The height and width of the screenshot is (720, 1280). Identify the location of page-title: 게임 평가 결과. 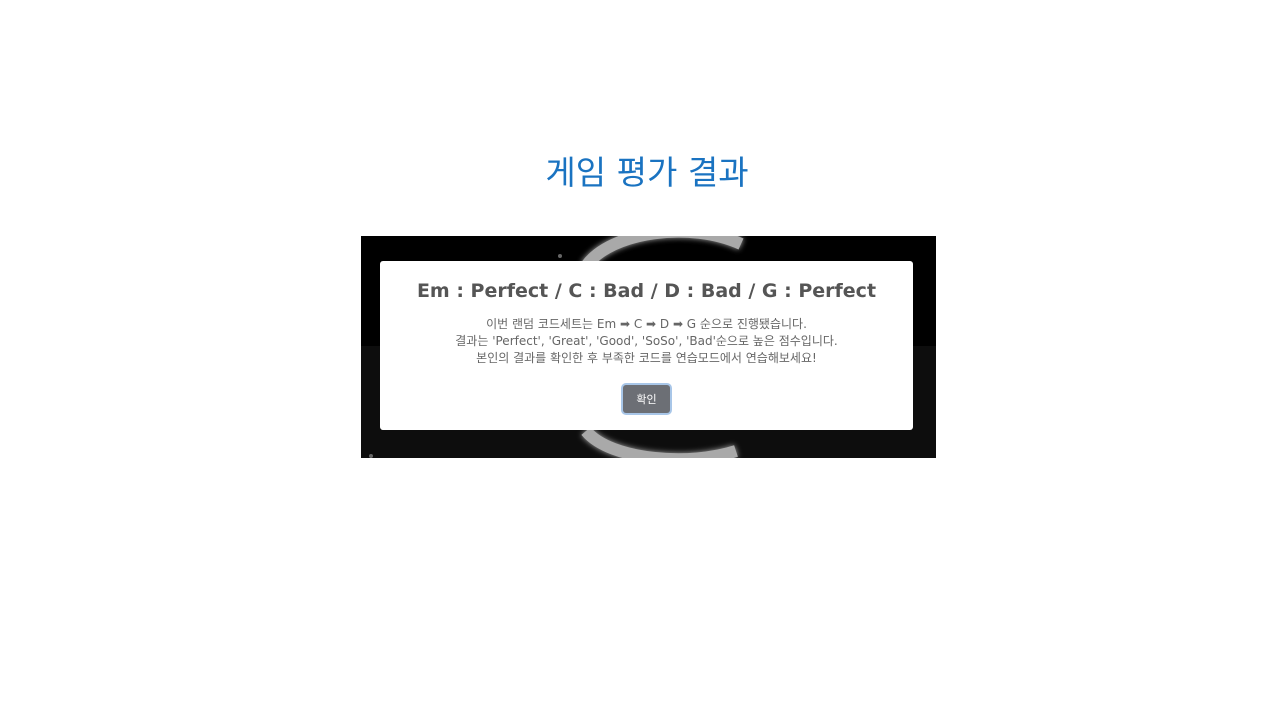
(647, 172).